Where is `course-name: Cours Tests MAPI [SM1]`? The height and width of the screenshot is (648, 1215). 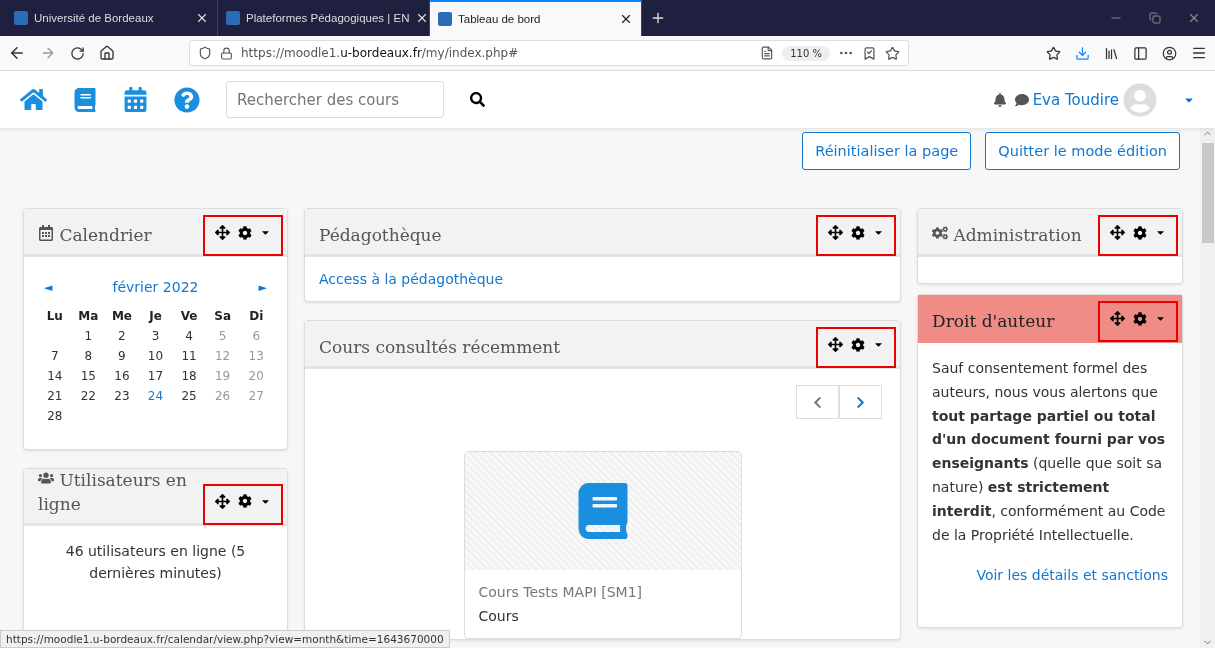 course-name: Cours Tests MAPI [SM1] is located at coordinates (560, 592).